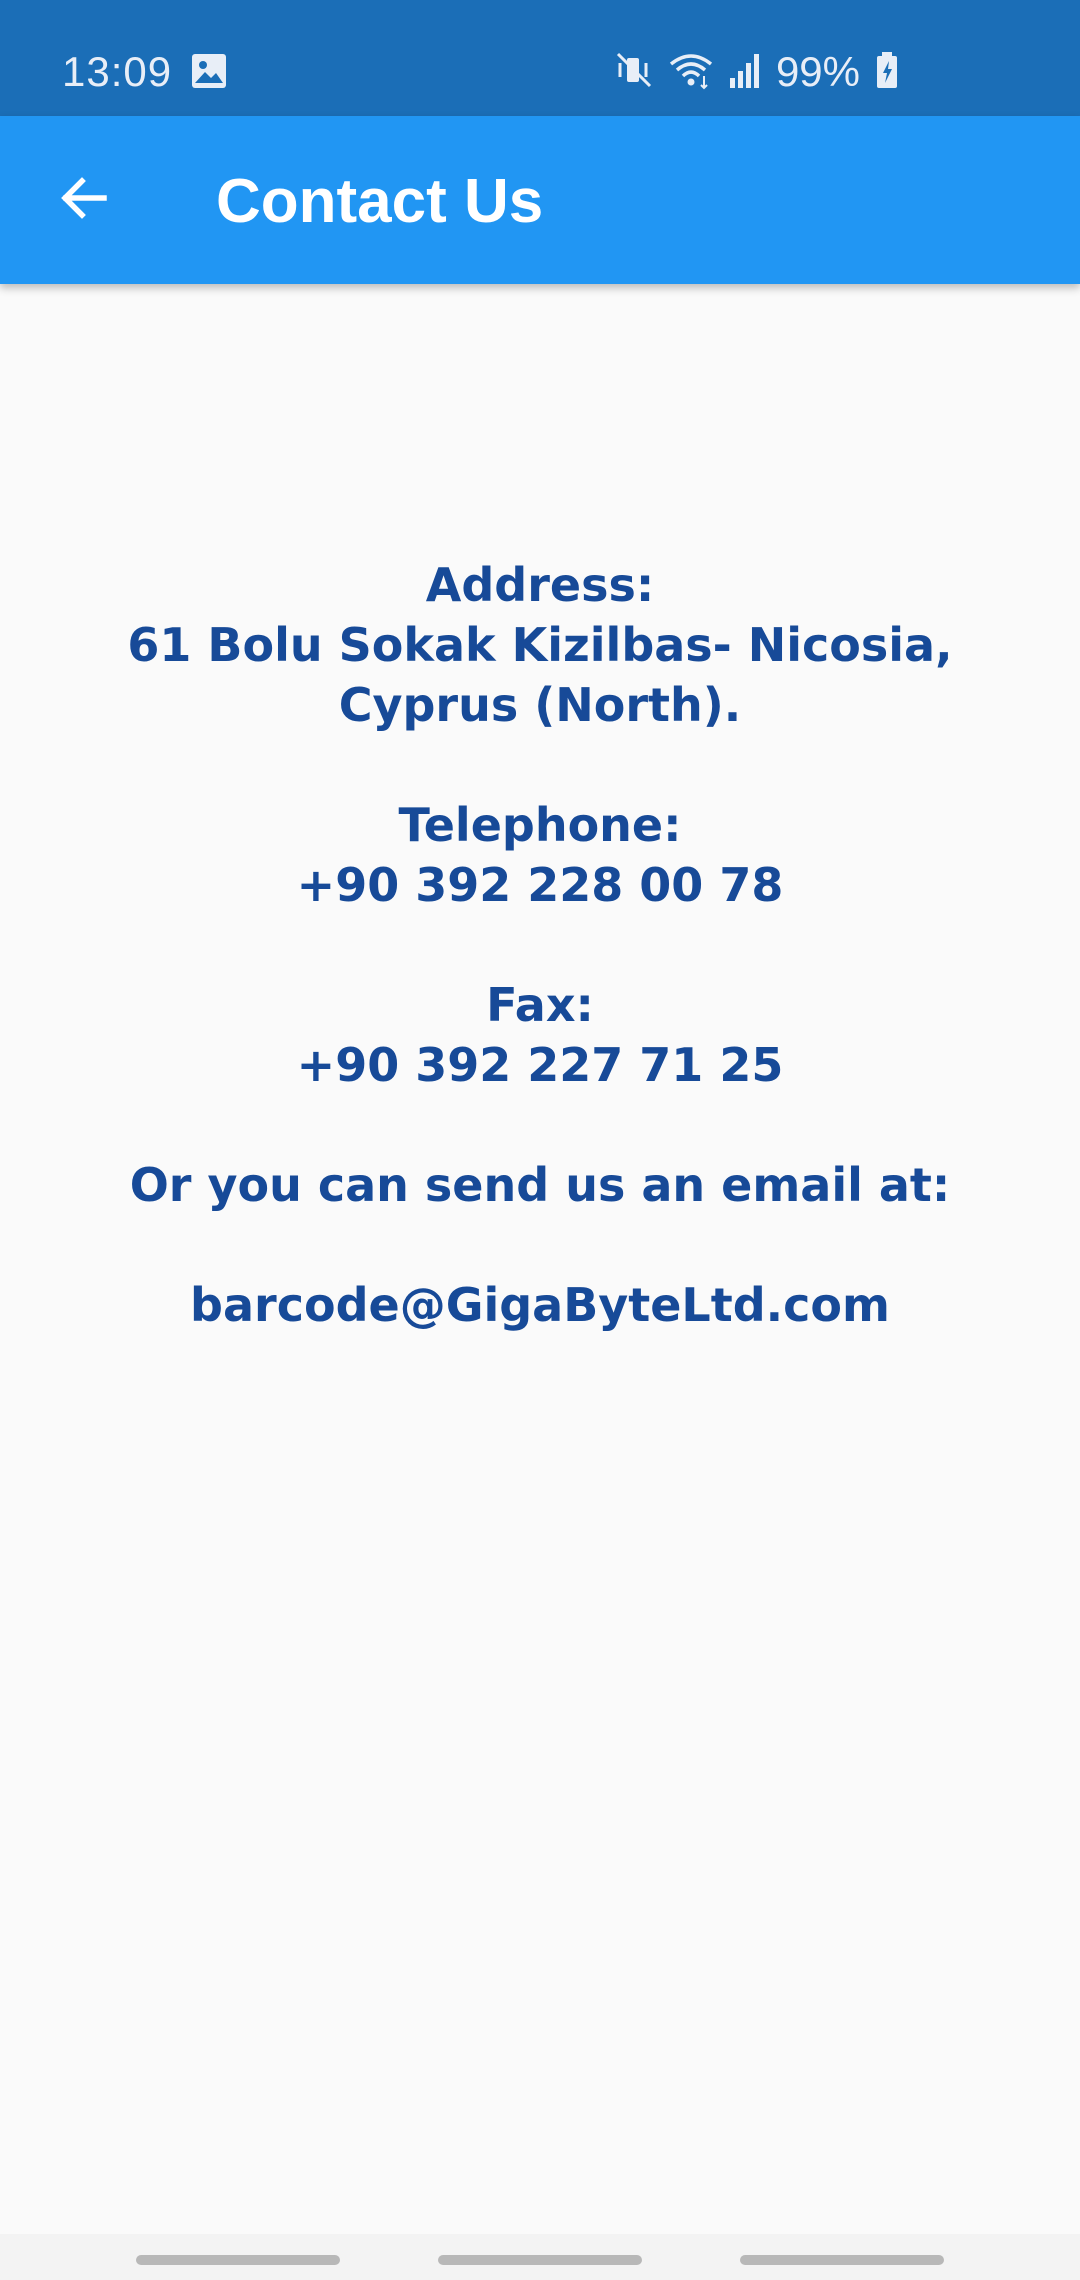 This screenshot has width=1080, height=2280. Describe the element at coordinates (691, 72) in the screenshot. I see `wifi-icon` at that location.